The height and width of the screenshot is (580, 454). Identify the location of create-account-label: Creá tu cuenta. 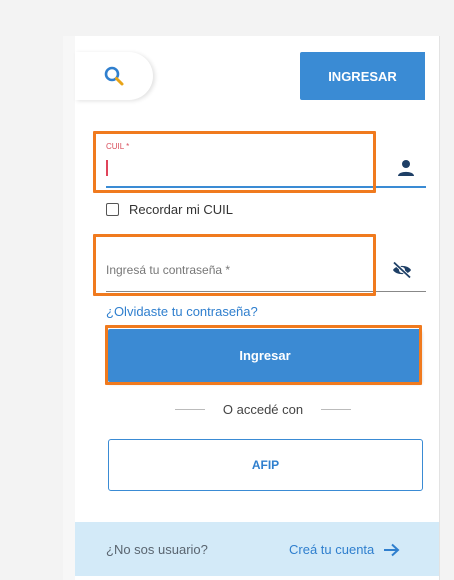
(332, 549).